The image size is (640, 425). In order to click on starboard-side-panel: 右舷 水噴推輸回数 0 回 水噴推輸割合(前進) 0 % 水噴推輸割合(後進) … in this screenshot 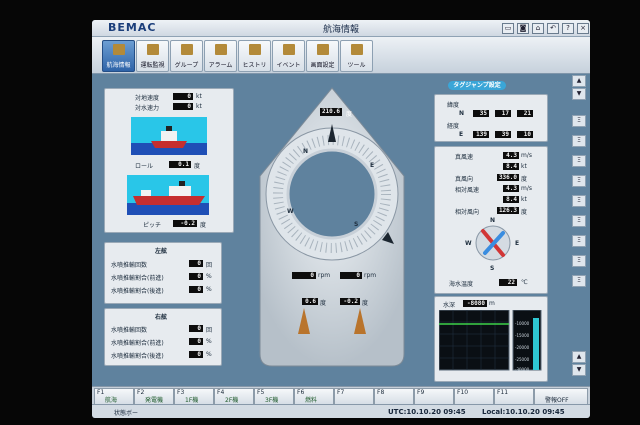, I will do `click(163, 337)`.